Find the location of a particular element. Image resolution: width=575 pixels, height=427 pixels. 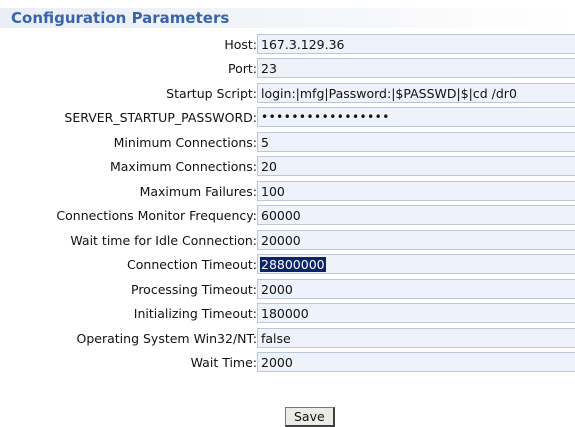

connection-timeout-input: 28800000 is located at coordinates (416, 264).